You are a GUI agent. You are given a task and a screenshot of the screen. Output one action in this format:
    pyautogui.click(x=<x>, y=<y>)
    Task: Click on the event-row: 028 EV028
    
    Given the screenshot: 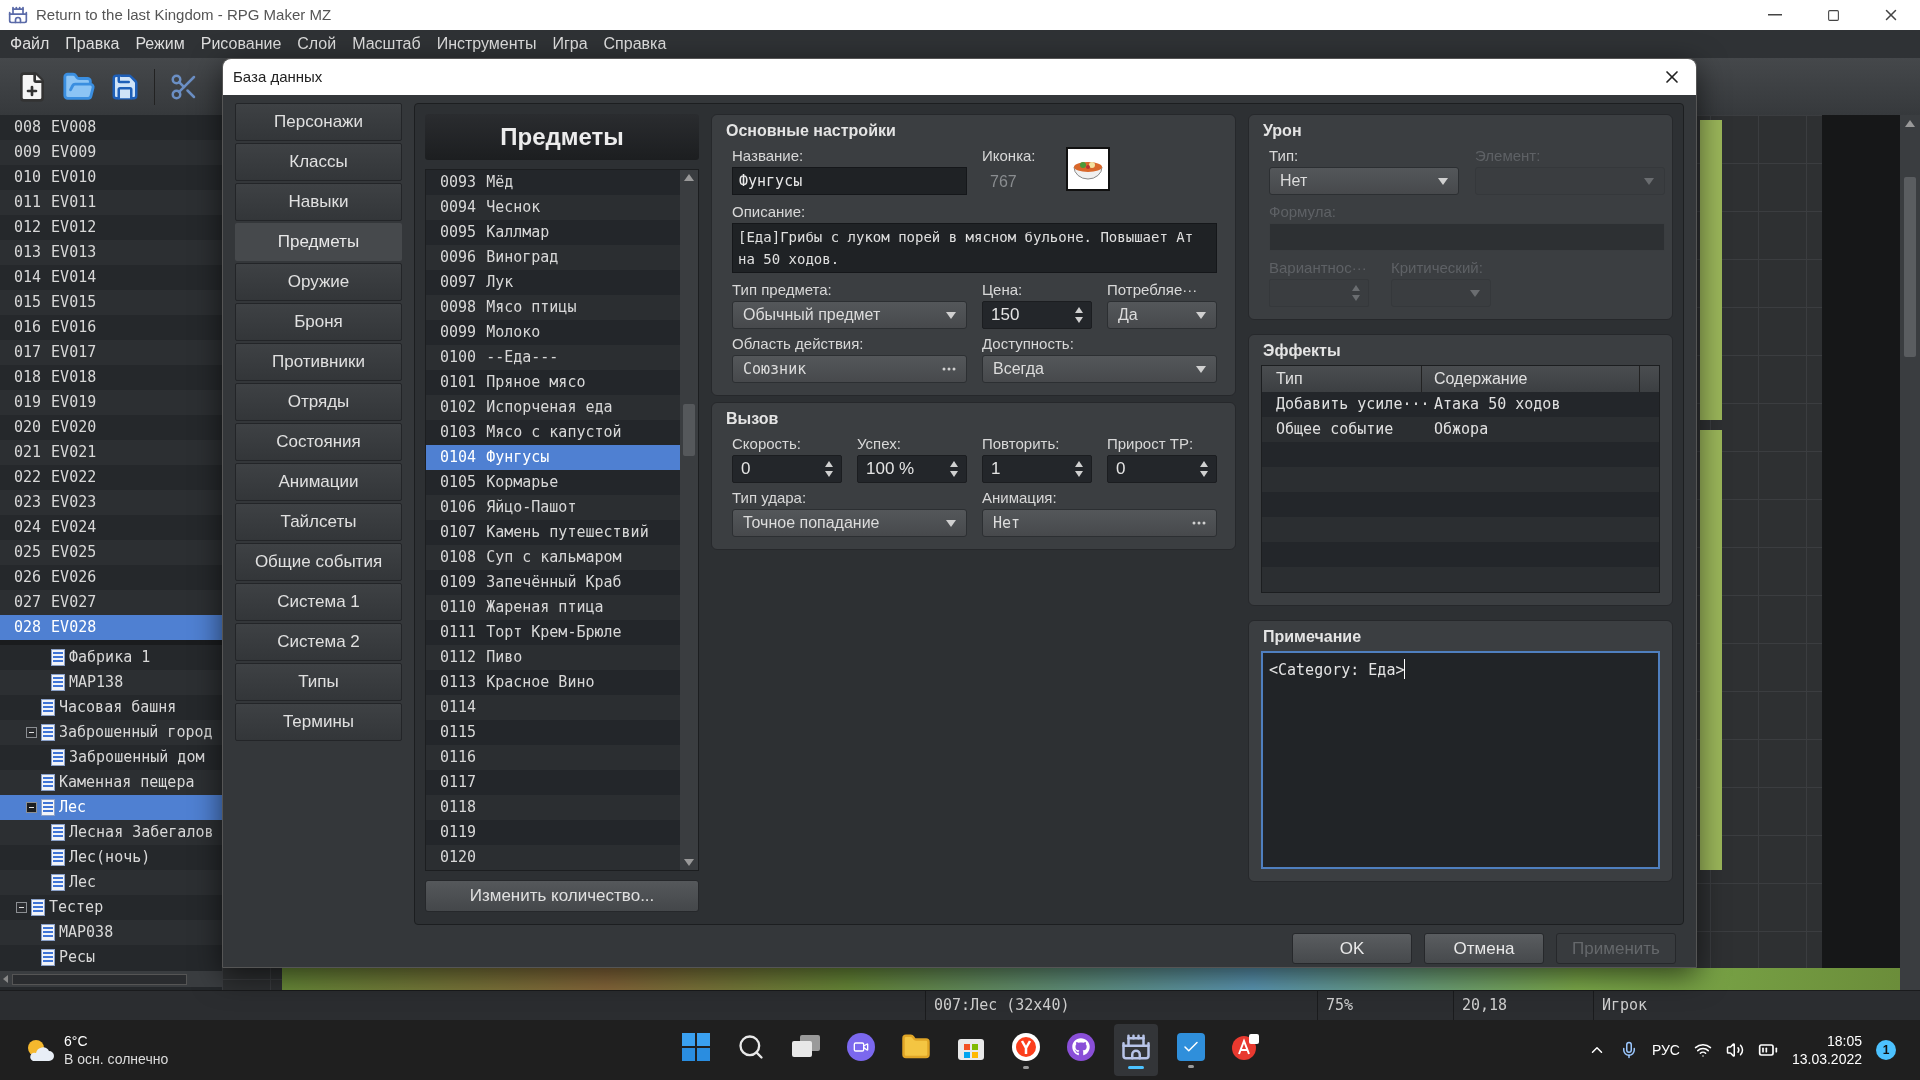 What is the action you would take?
    pyautogui.click(x=111, y=627)
    